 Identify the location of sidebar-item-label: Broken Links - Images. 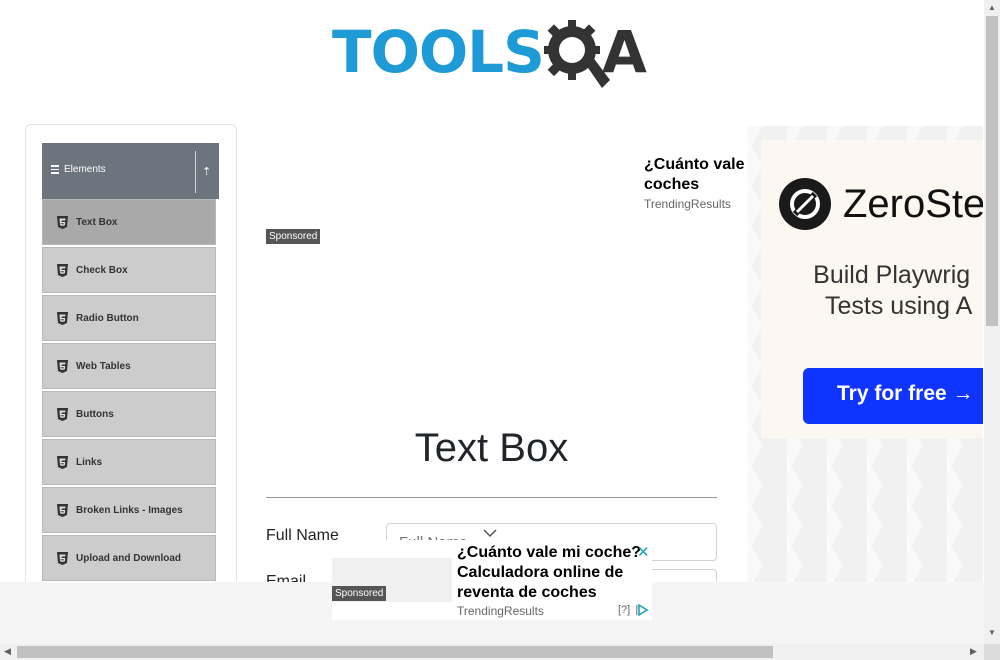
(129, 510).